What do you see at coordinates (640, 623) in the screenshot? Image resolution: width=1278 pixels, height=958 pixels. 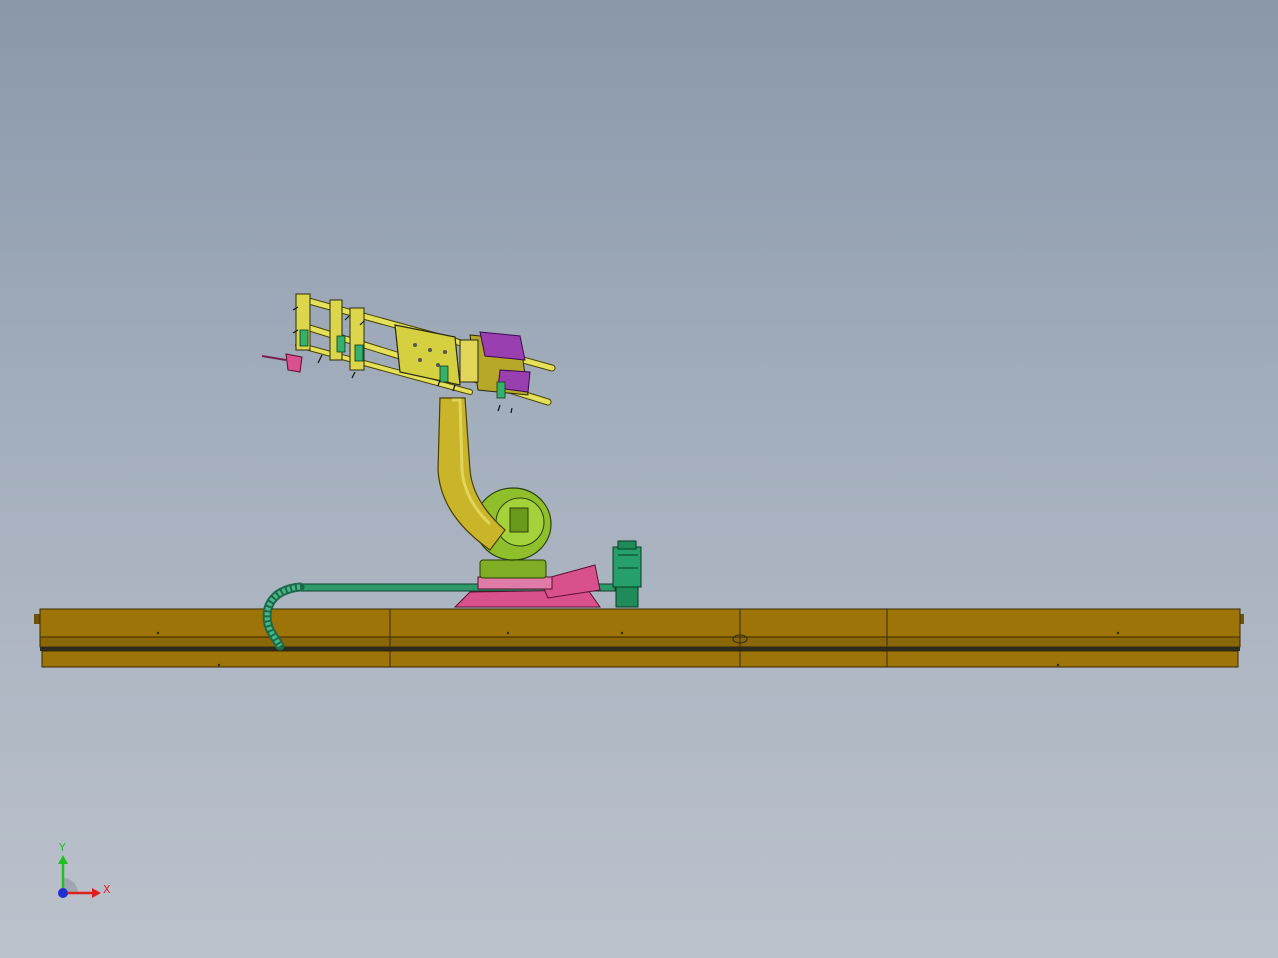 I see `rail-upper-beam` at bounding box center [640, 623].